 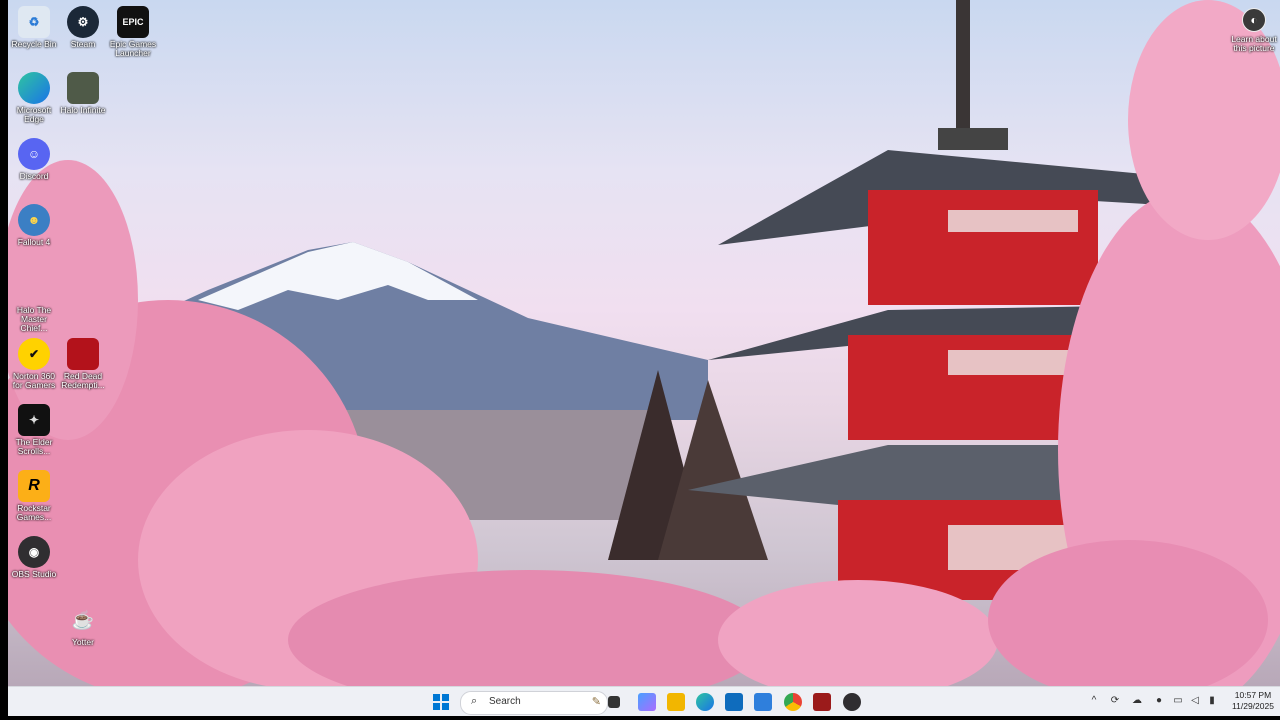 What do you see at coordinates (83, 22) in the screenshot?
I see `steam-icon: ⚙` at bounding box center [83, 22].